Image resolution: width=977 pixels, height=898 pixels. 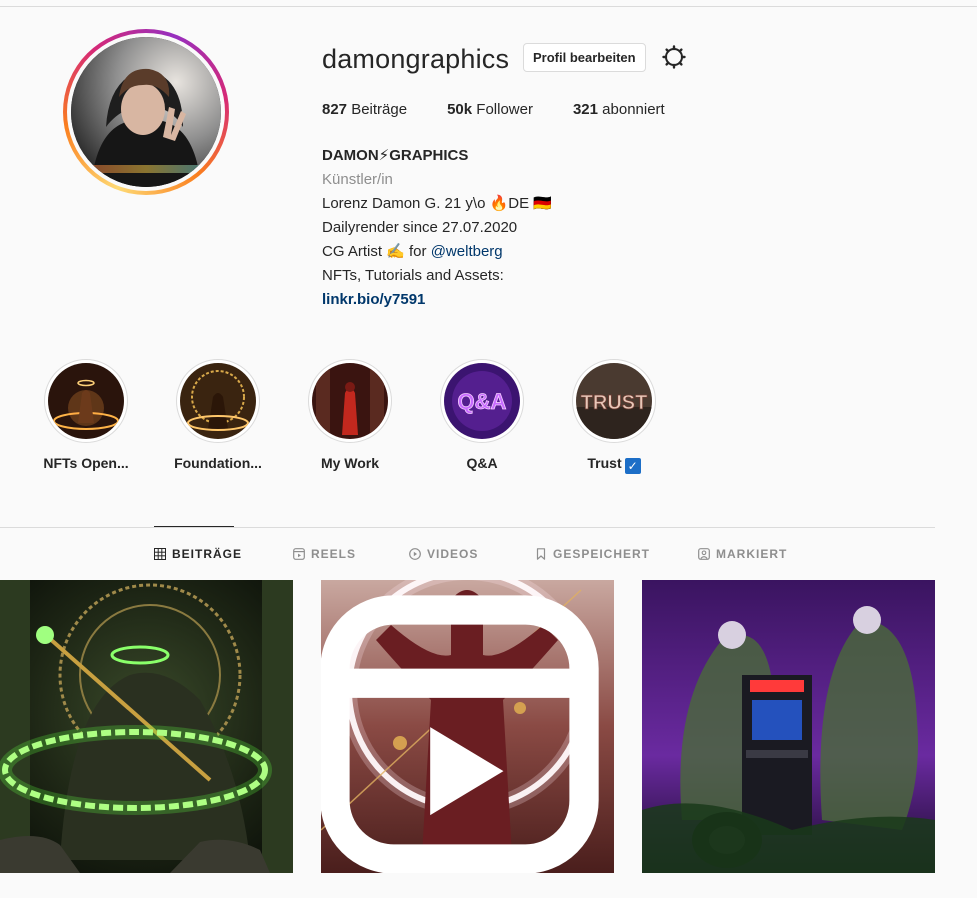 I want to click on tab-saved: GESPEICHERT, so click(x=592, y=554).